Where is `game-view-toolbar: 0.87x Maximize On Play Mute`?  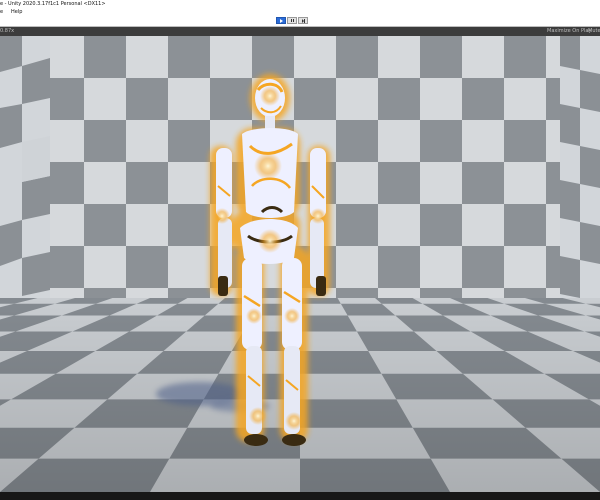
game-view-toolbar: 0.87x Maximize On Play Mute is located at coordinates (300, 31).